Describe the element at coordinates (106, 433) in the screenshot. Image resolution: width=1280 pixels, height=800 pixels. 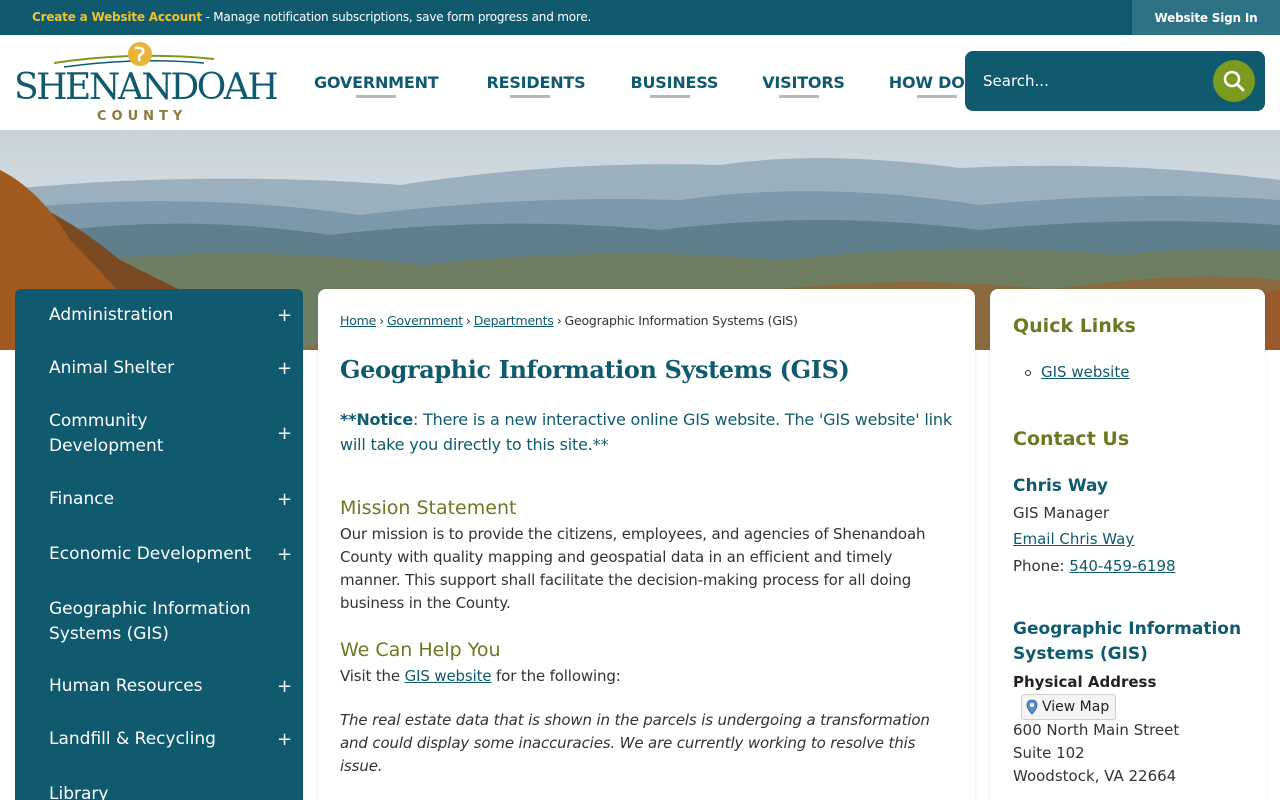
I see `sidebar-item-label: Community Development` at that location.